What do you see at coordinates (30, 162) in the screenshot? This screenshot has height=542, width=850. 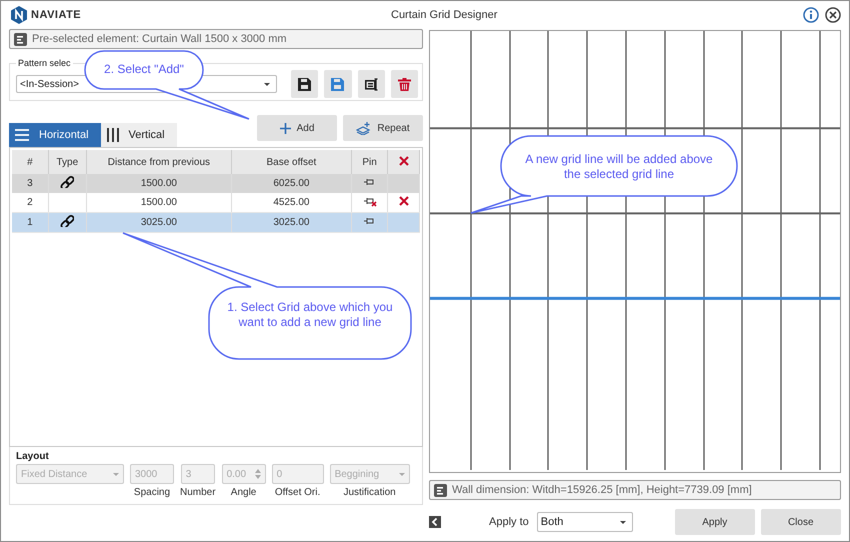 I see `column-header: #` at bounding box center [30, 162].